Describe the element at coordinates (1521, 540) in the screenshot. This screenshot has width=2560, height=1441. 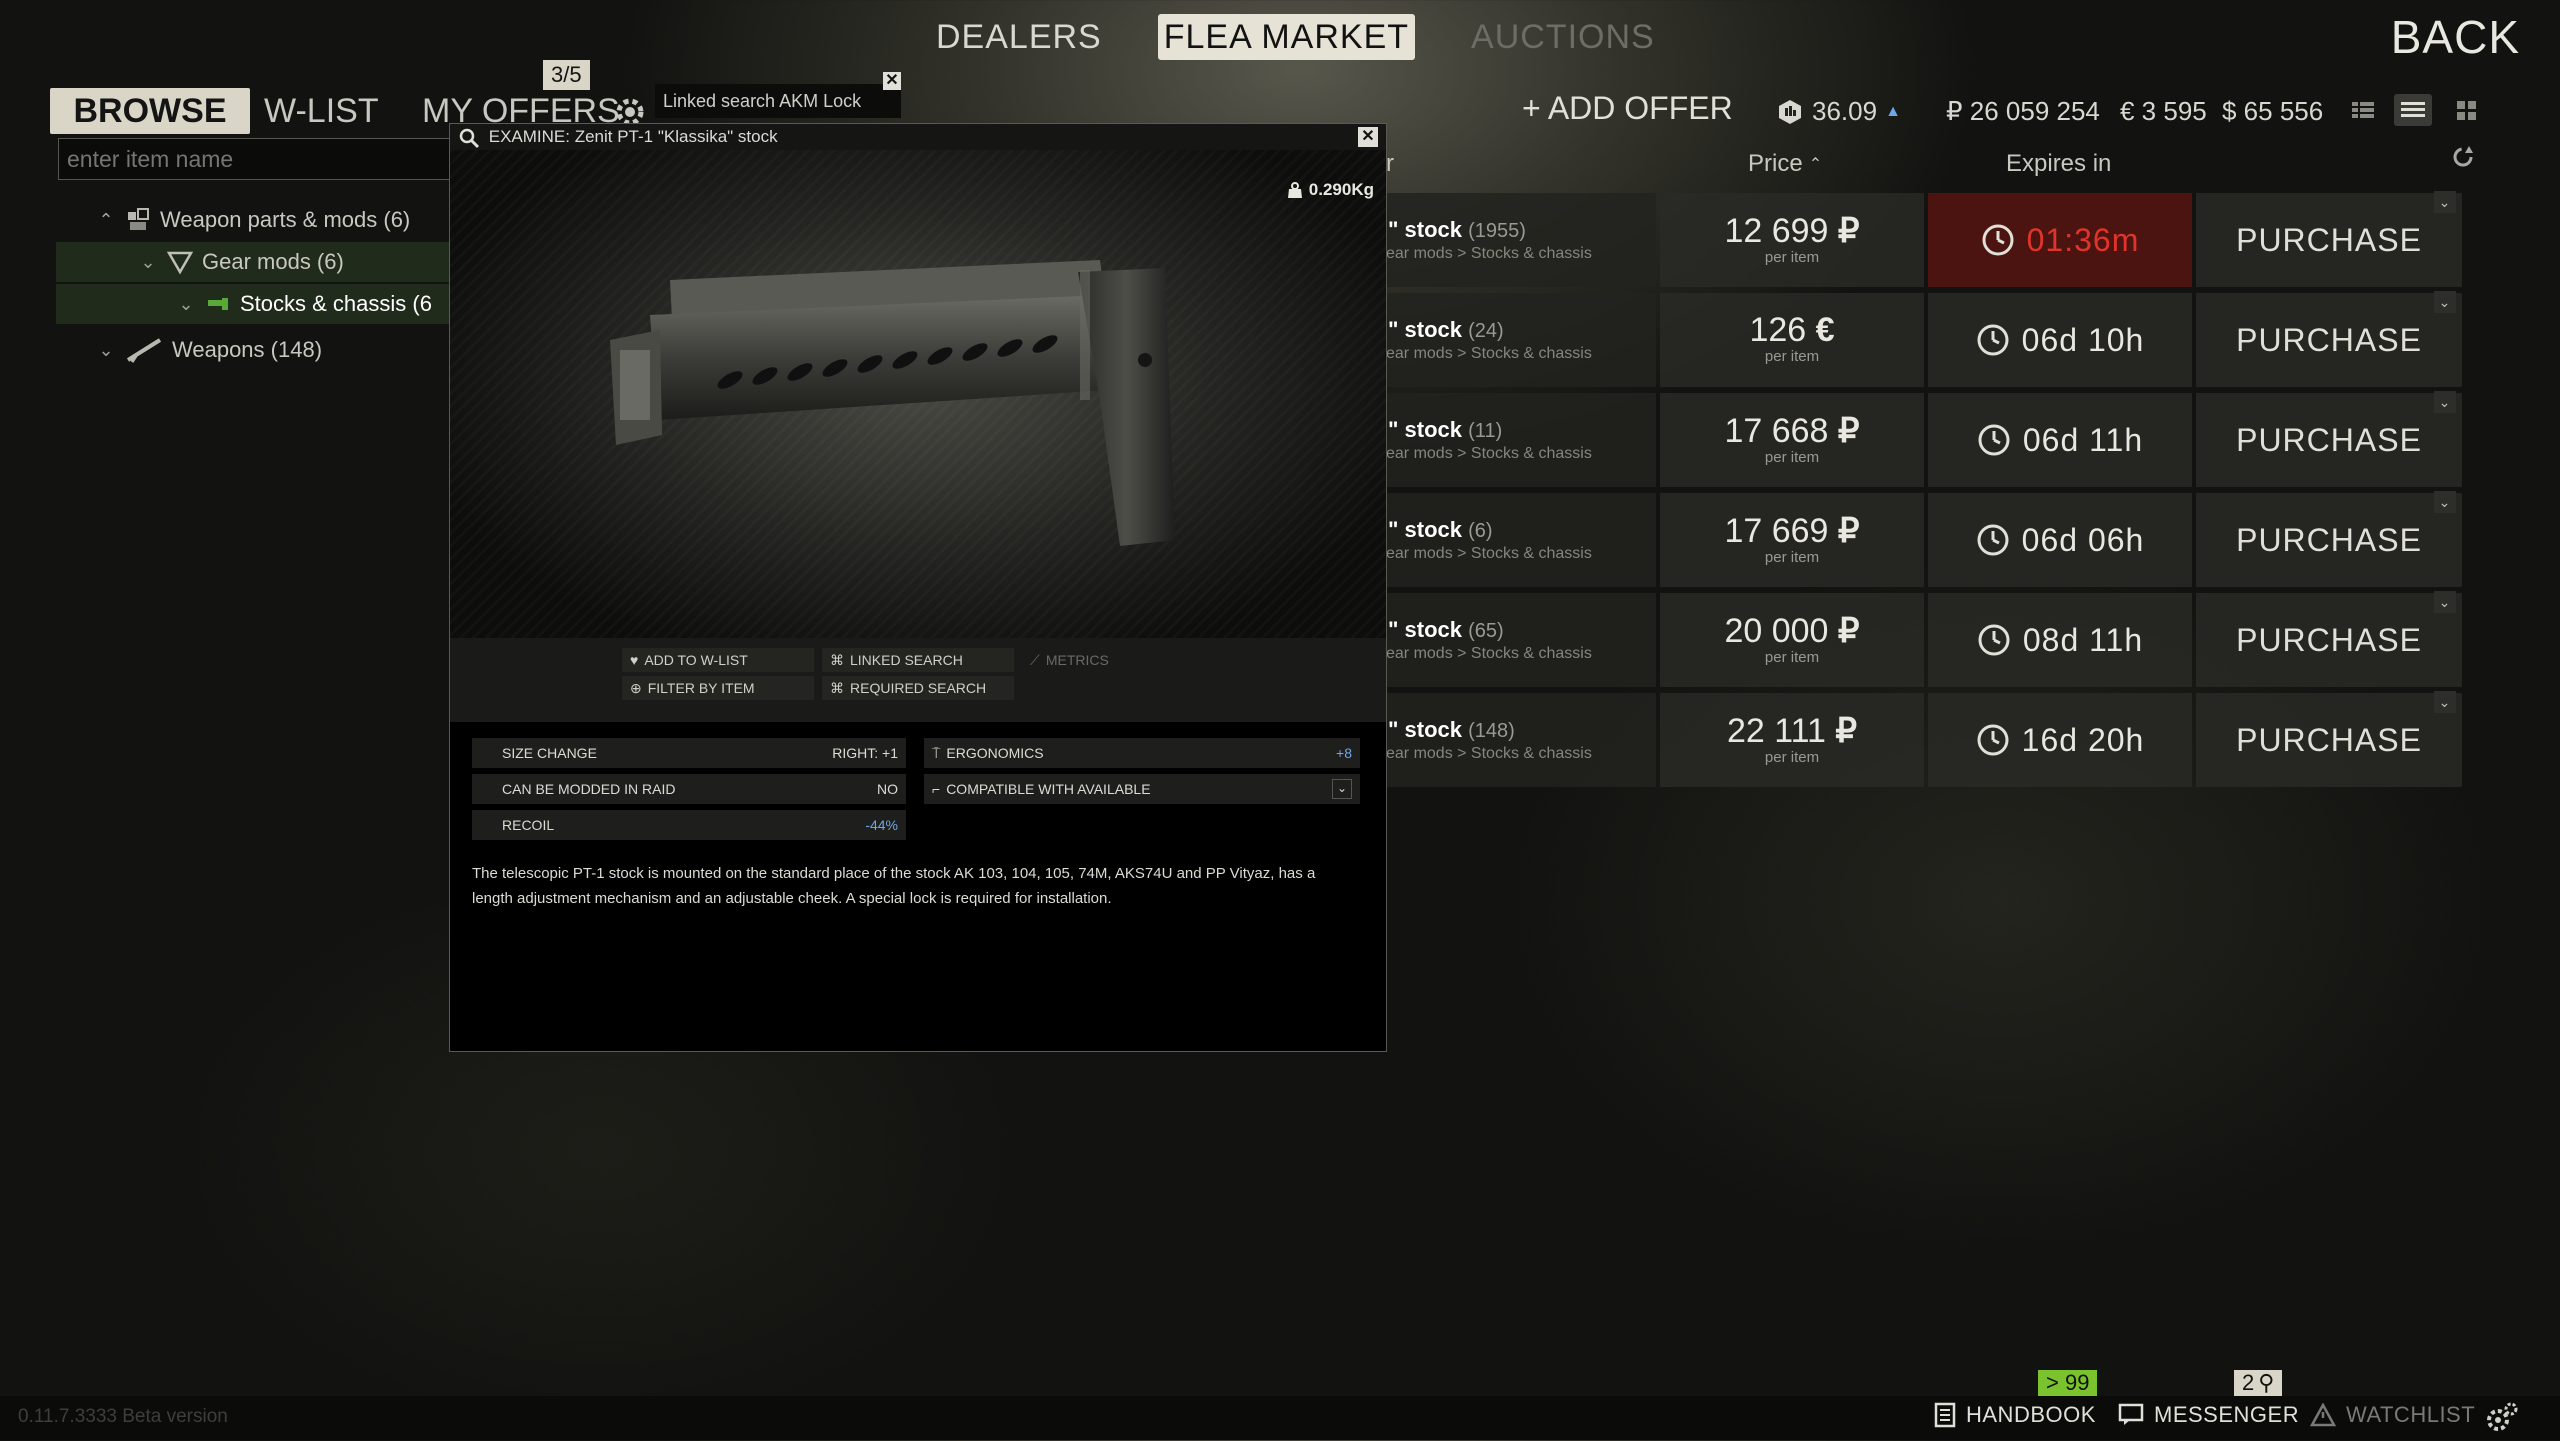
I see `offer-item-cell: " stock (6) ear mods > Stocks & chassis` at that location.